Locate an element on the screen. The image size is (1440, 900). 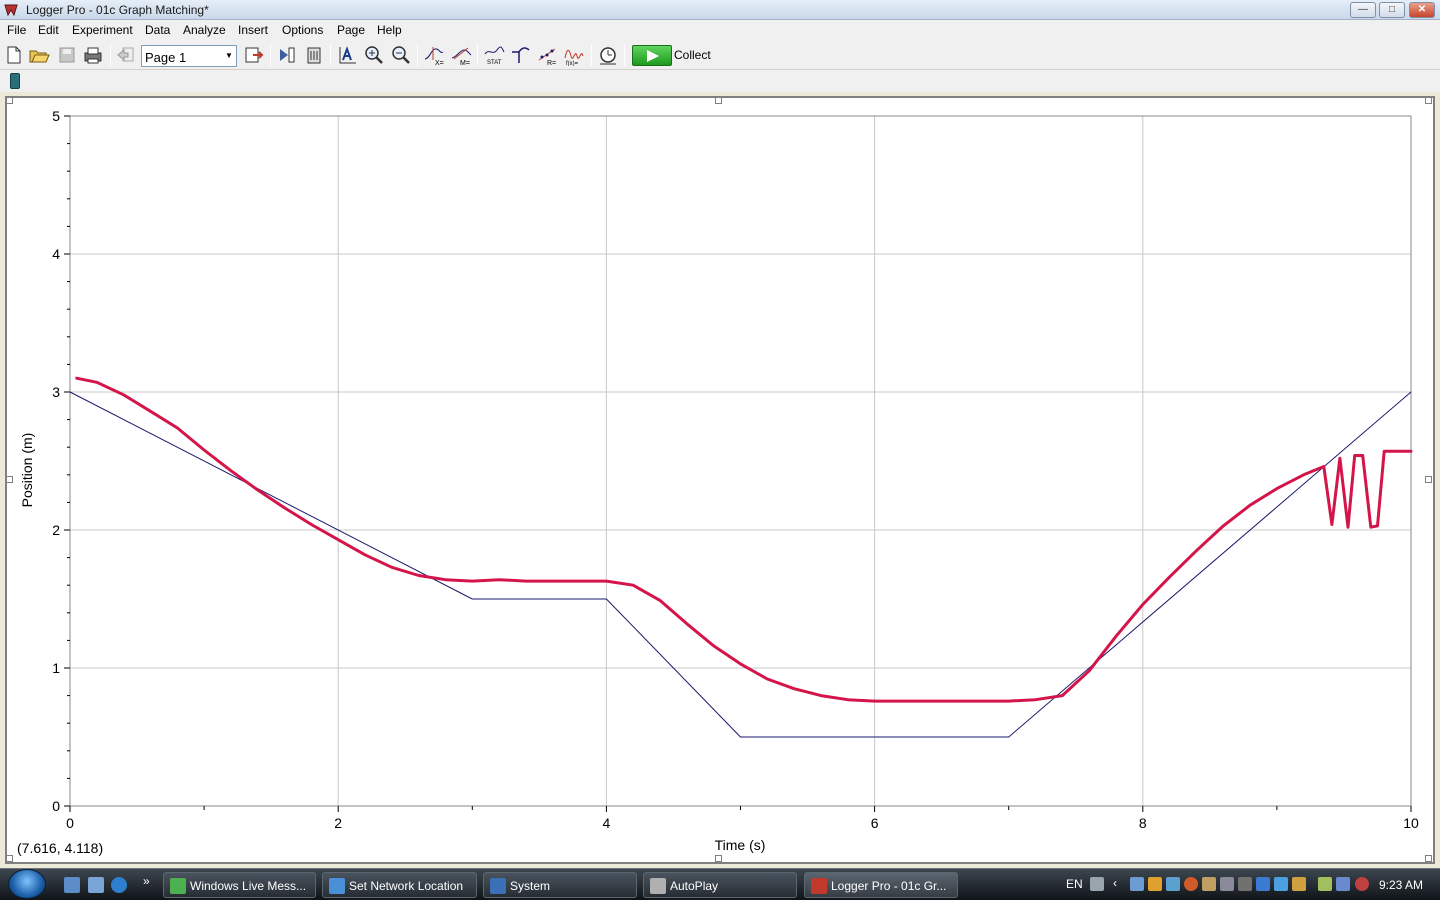
y-tick-label: 4 is located at coordinates (56, 254).